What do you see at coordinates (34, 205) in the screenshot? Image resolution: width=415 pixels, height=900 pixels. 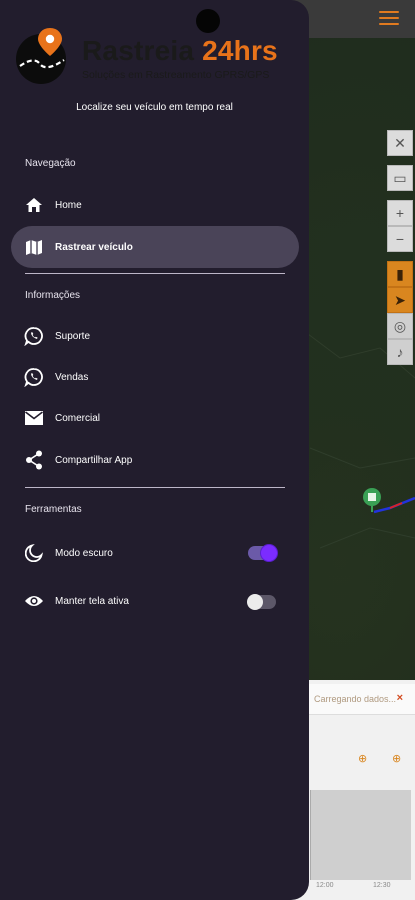 I see `home-icon` at bounding box center [34, 205].